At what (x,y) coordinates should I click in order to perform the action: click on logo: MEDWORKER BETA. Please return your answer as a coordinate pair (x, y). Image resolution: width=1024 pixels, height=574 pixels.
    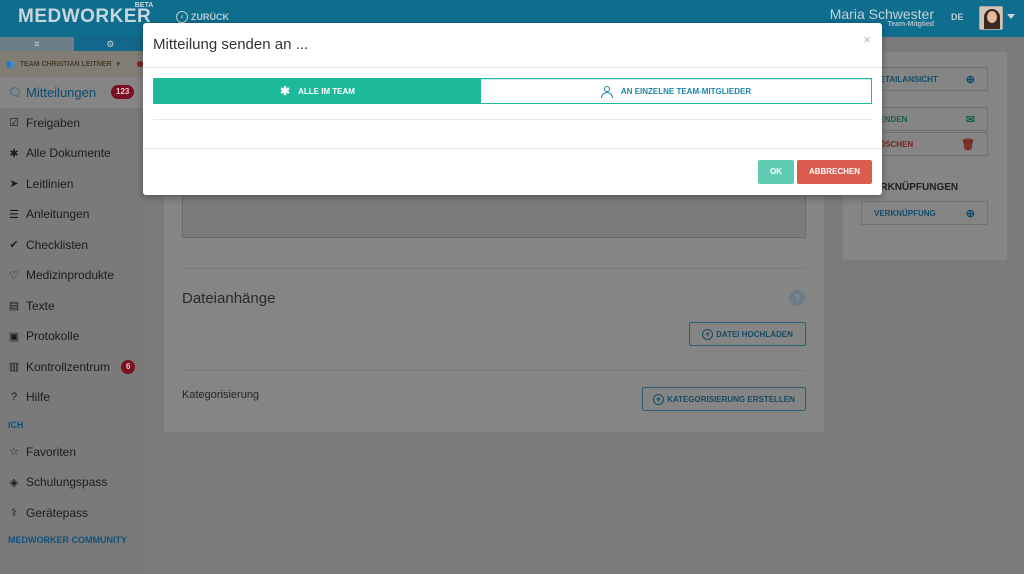
    Looking at the image, I should click on (85, 15).